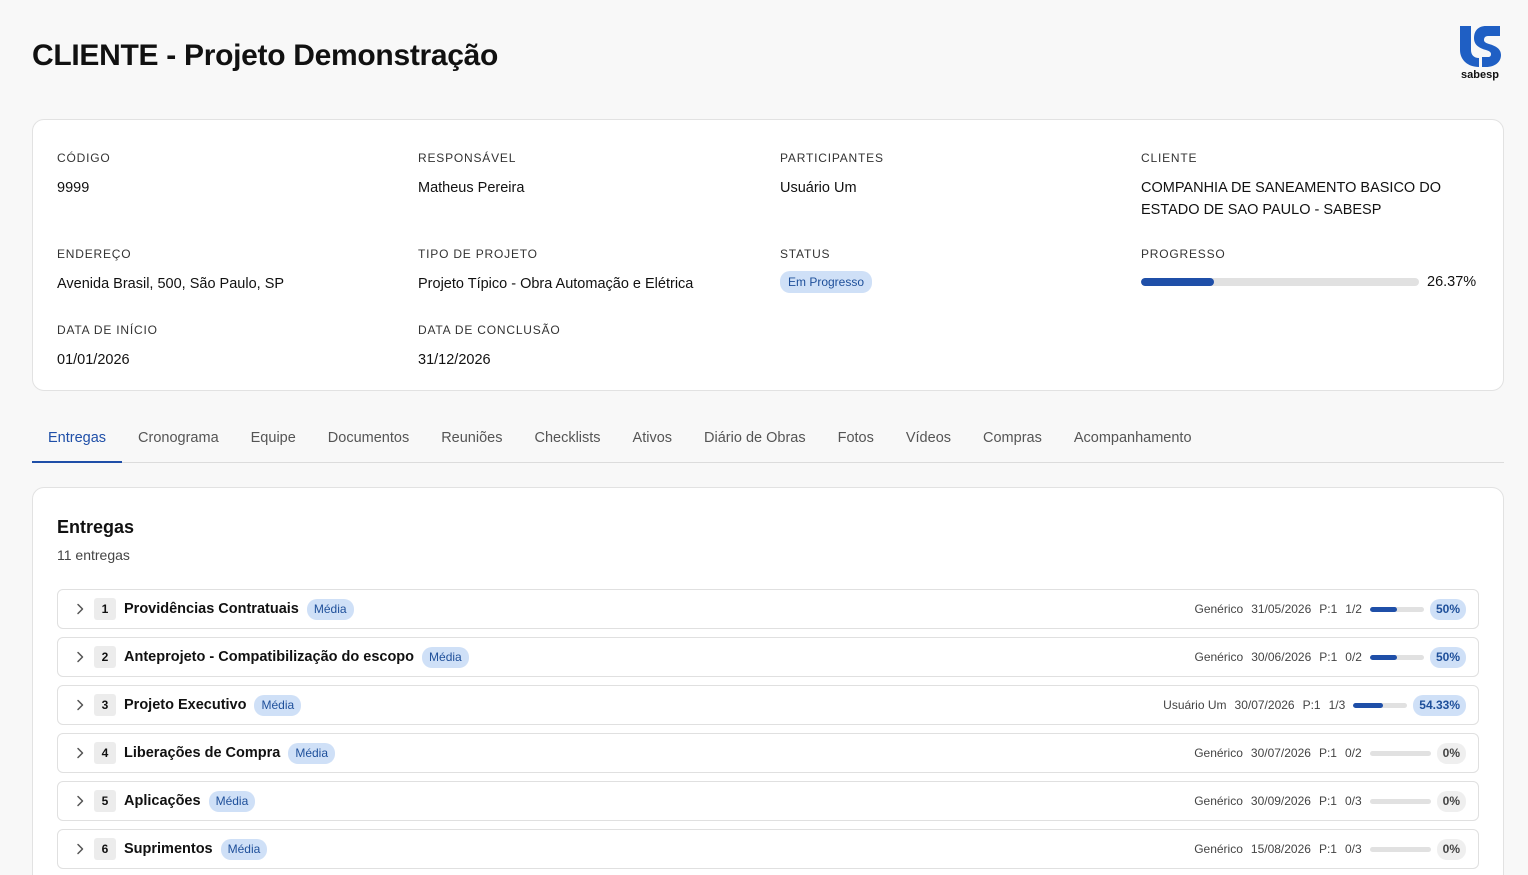 Image resolution: width=1528 pixels, height=875 pixels. Describe the element at coordinates (107, 347) in the screenshot. I see `field-data-inicio: DATA DE INÍCIO 01/01/2026` at that location.